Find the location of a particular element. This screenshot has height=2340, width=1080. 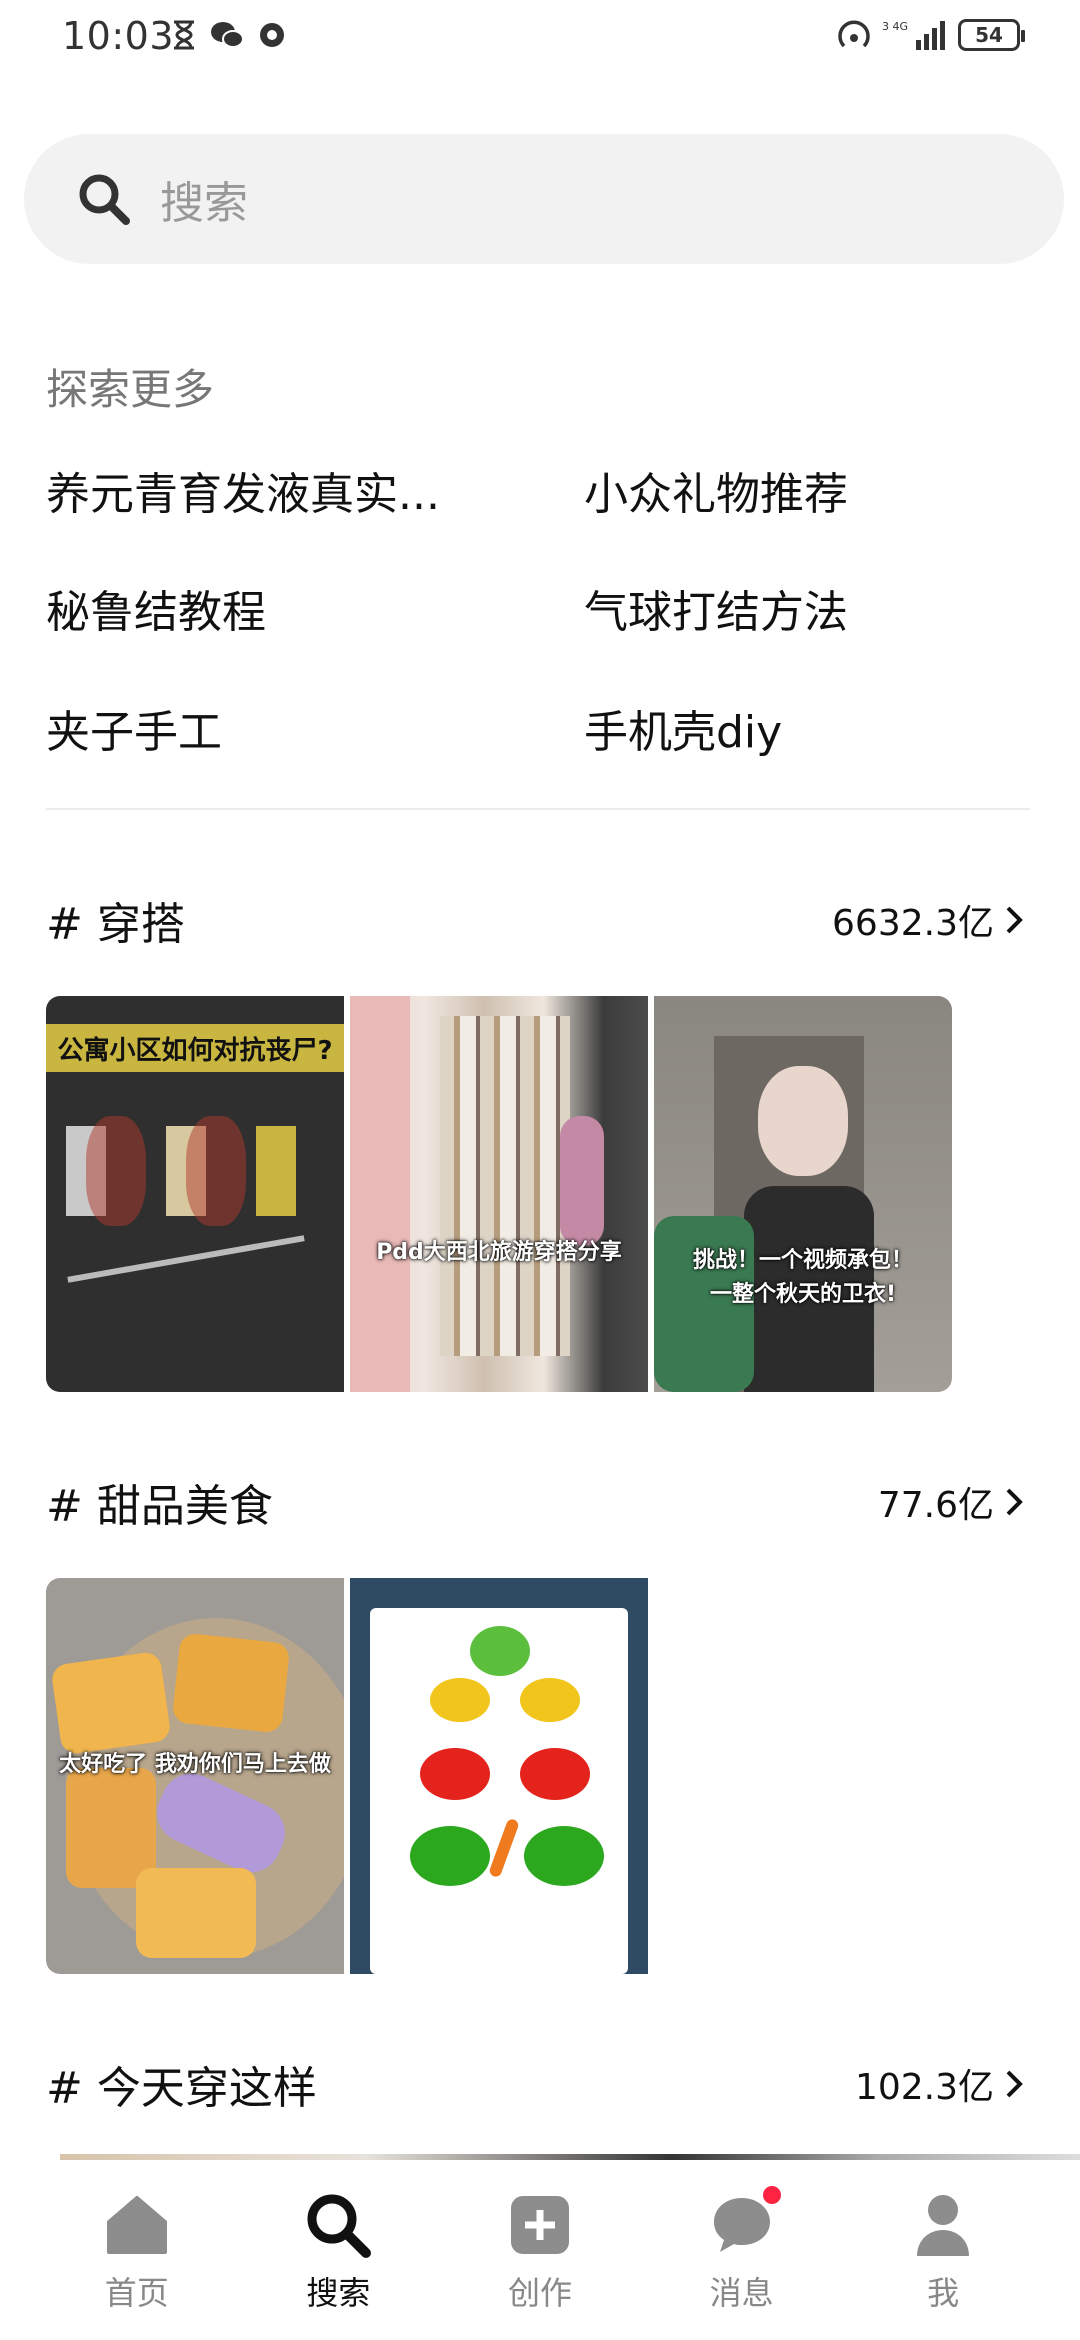

thumbnail-caption: 一整个秋天的卫衣! is located at coordinates (803, 1294).